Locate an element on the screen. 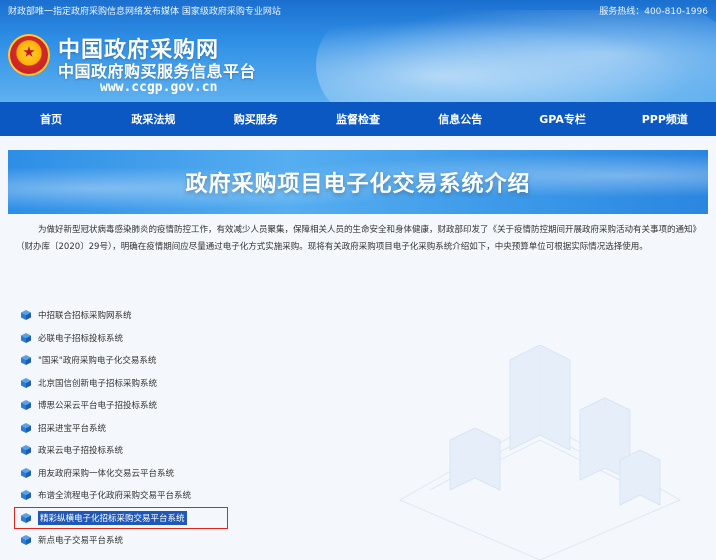 The image size is (716, 560). list-item: 博思公采云平台电子招投标系统 is located at coordinates (200, 405).